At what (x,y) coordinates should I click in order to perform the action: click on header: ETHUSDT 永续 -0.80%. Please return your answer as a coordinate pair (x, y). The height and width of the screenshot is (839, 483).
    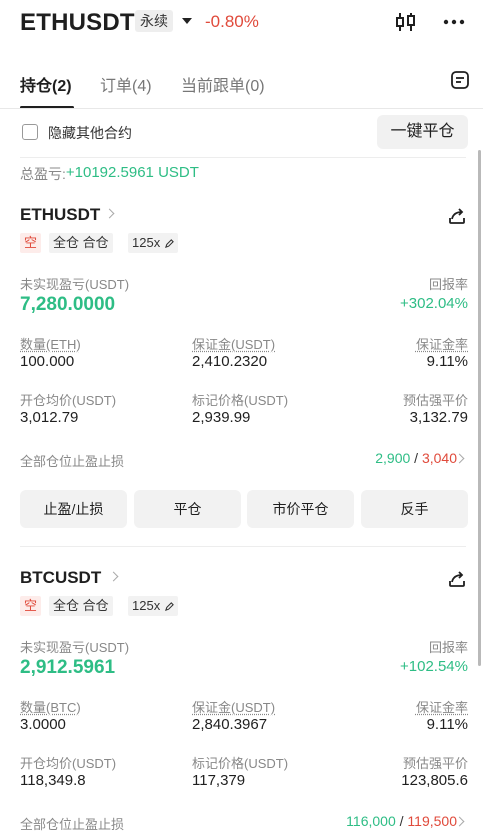
    Looking at the image, I should click on (241, 22).